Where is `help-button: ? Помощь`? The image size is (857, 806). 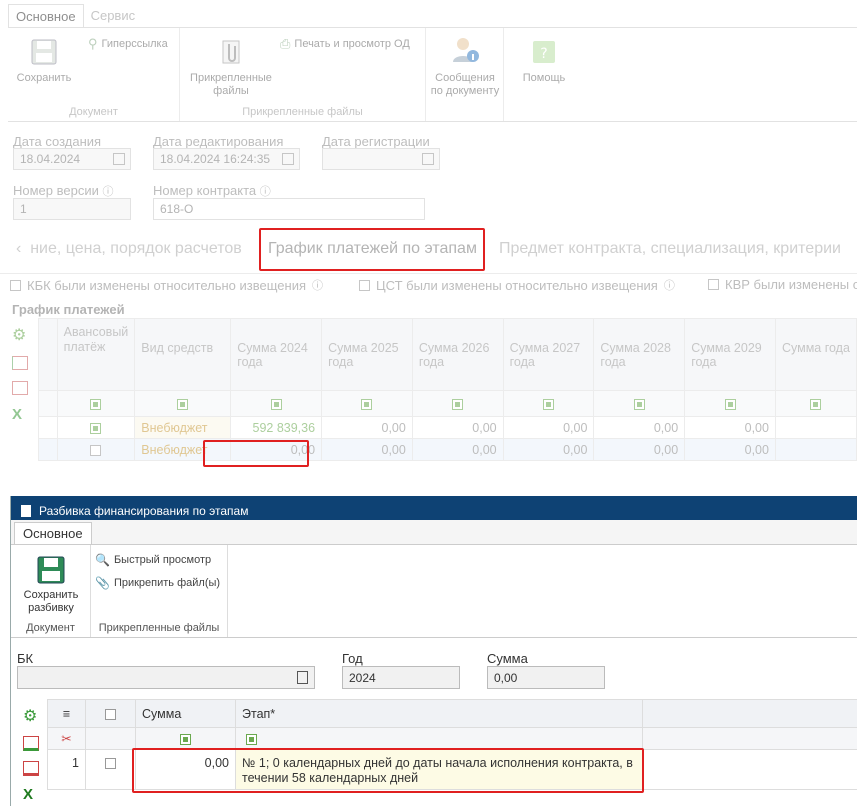
help-button: ? Помощь is located at coordinates (544, 61).